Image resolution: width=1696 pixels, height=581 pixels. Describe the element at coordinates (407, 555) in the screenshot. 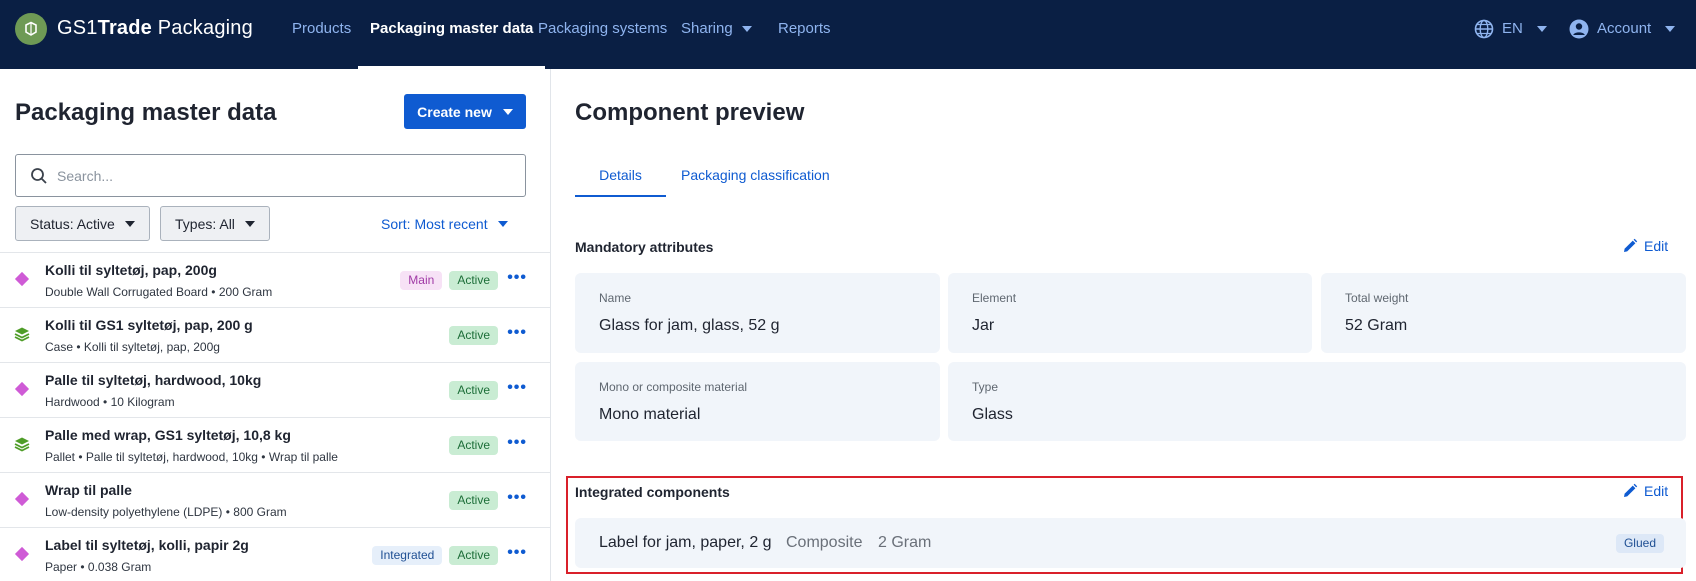

I see `integrated-badge: Integrated` at that location.